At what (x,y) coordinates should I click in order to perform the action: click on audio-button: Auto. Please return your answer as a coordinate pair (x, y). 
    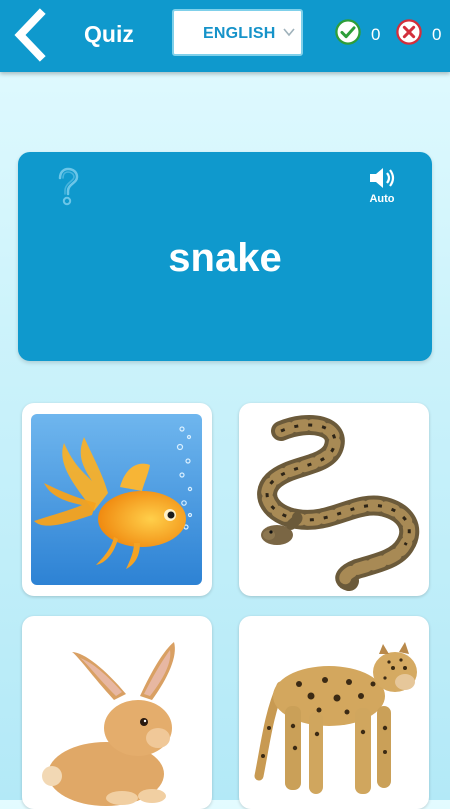
    Looking at the image, I should click on (382, 186).